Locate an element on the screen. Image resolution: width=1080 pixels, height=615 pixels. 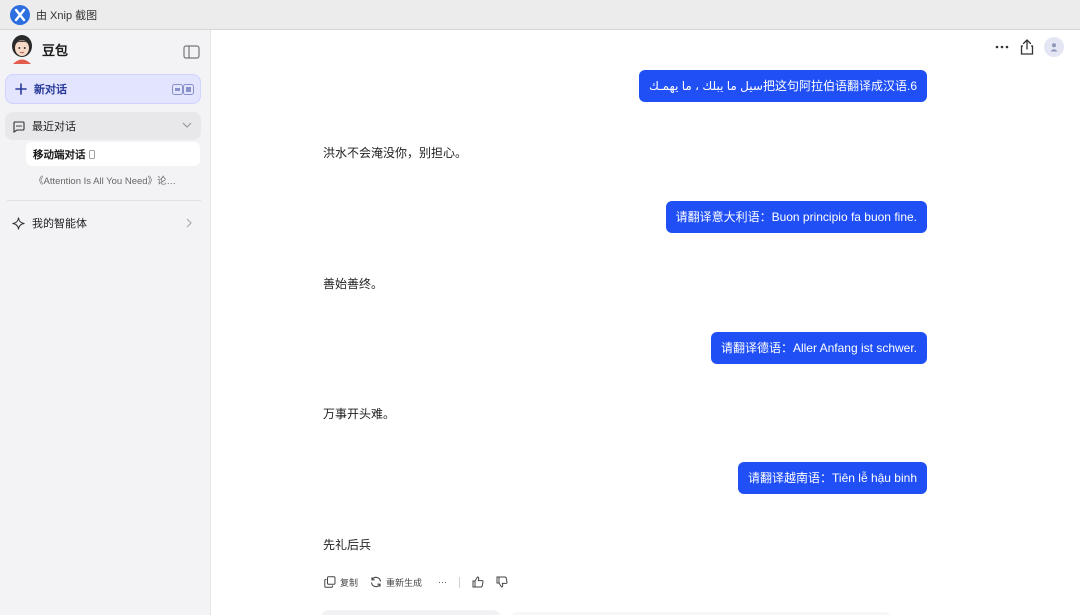
assistant-message: 善始善终。 is located at coordinates (353, 284).